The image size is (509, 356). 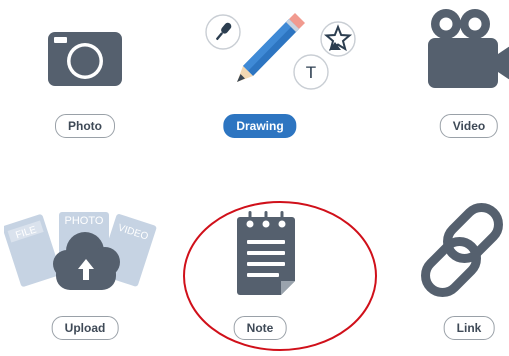 What do you see at coordinates (260, 328) in the screenshot?
I see `note-label: Note` at bounding box center [260, 328].